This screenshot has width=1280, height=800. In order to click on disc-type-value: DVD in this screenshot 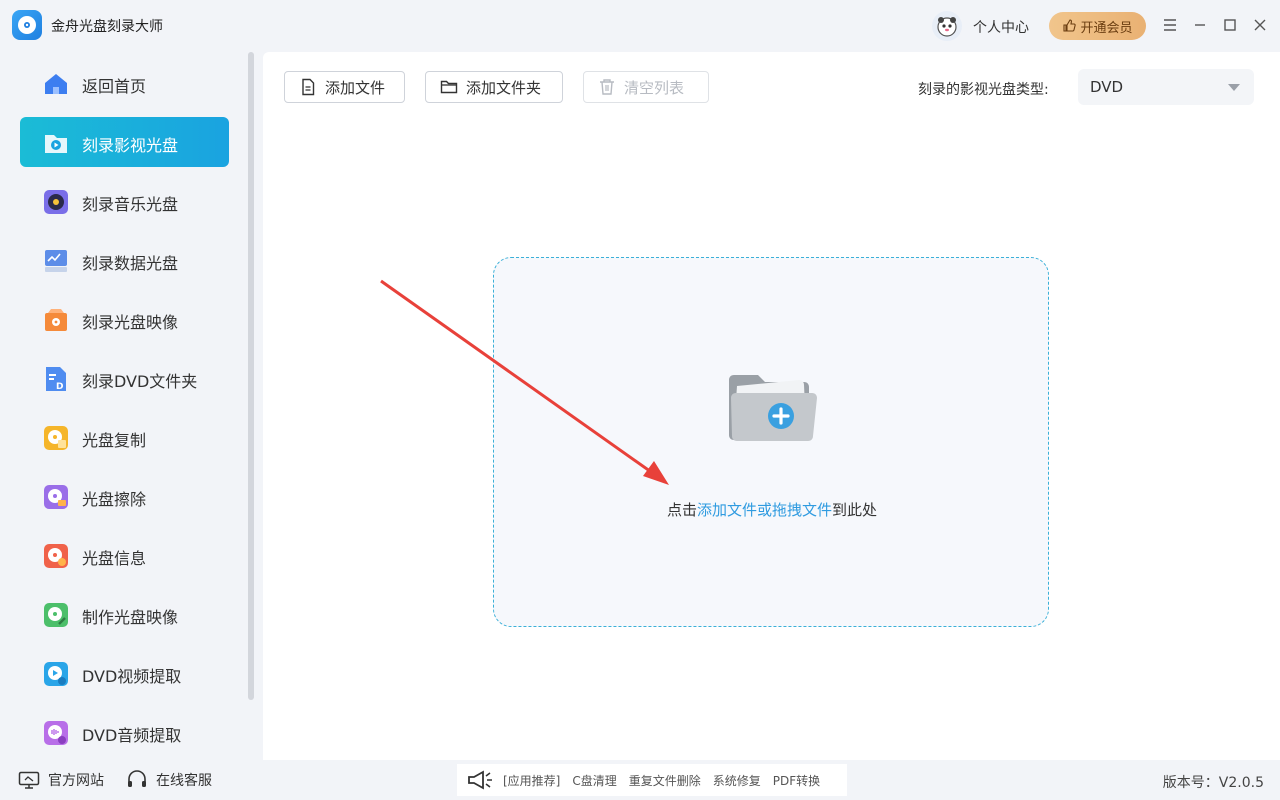, I will do `click(1107, 87)`.